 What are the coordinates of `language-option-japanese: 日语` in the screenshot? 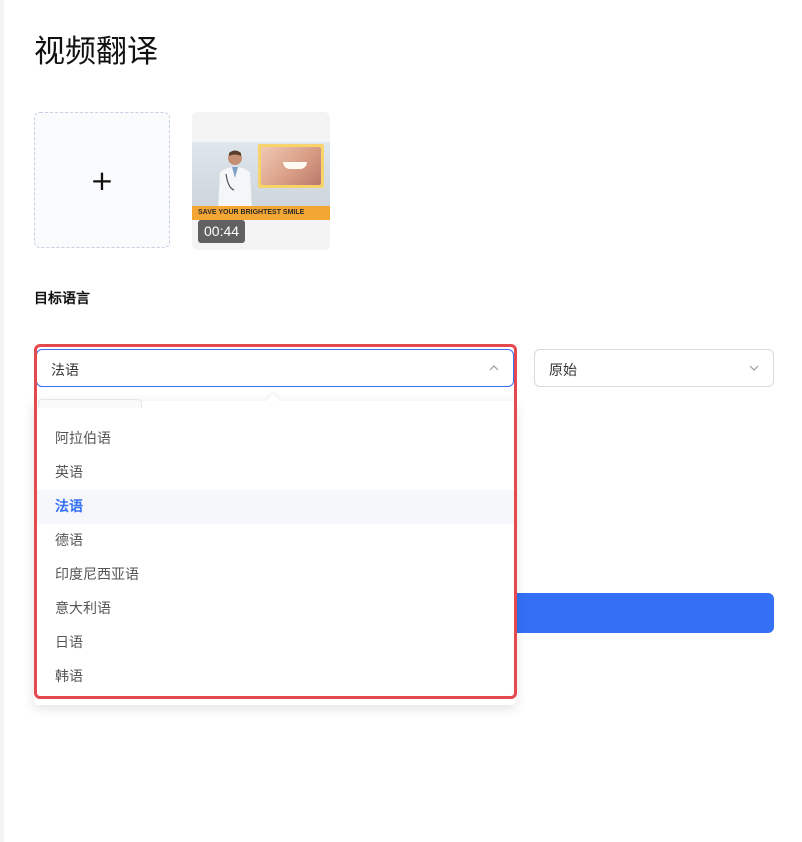 It's located at (275, 643).